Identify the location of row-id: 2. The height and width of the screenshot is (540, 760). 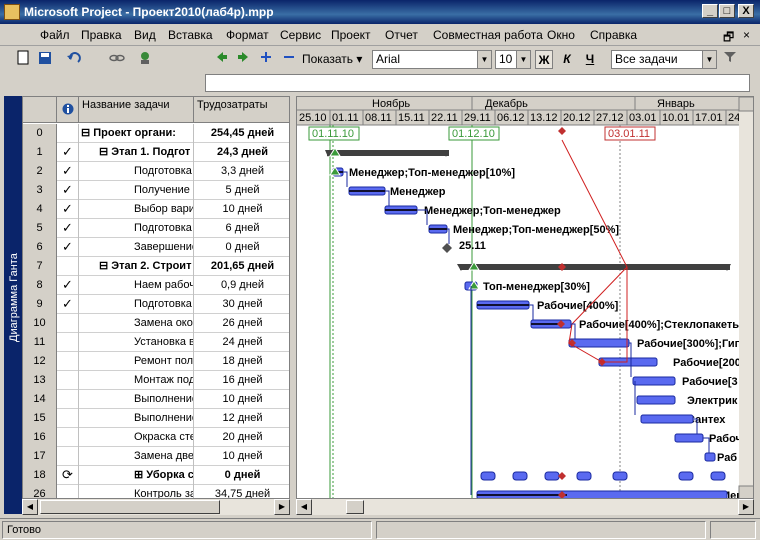
(40, 171).